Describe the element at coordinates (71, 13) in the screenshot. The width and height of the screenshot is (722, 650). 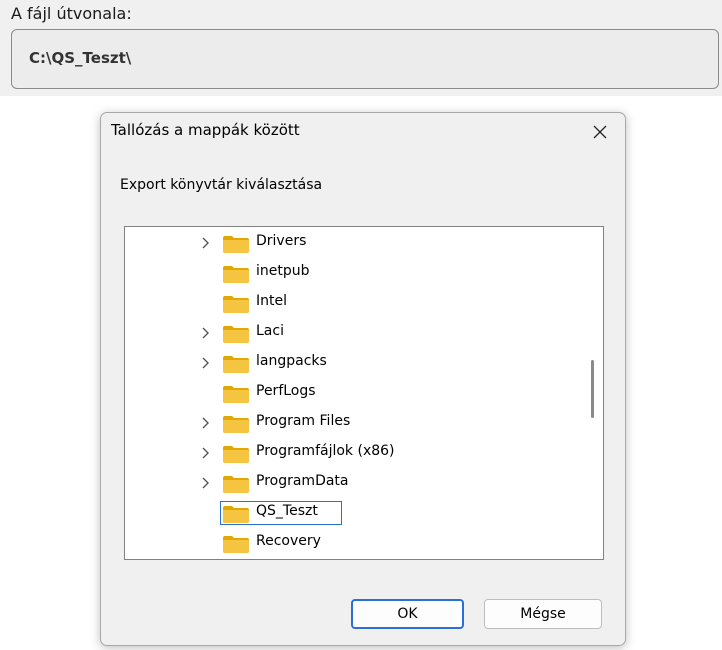
I see `path-label: A fájl útvonala:` at that location.